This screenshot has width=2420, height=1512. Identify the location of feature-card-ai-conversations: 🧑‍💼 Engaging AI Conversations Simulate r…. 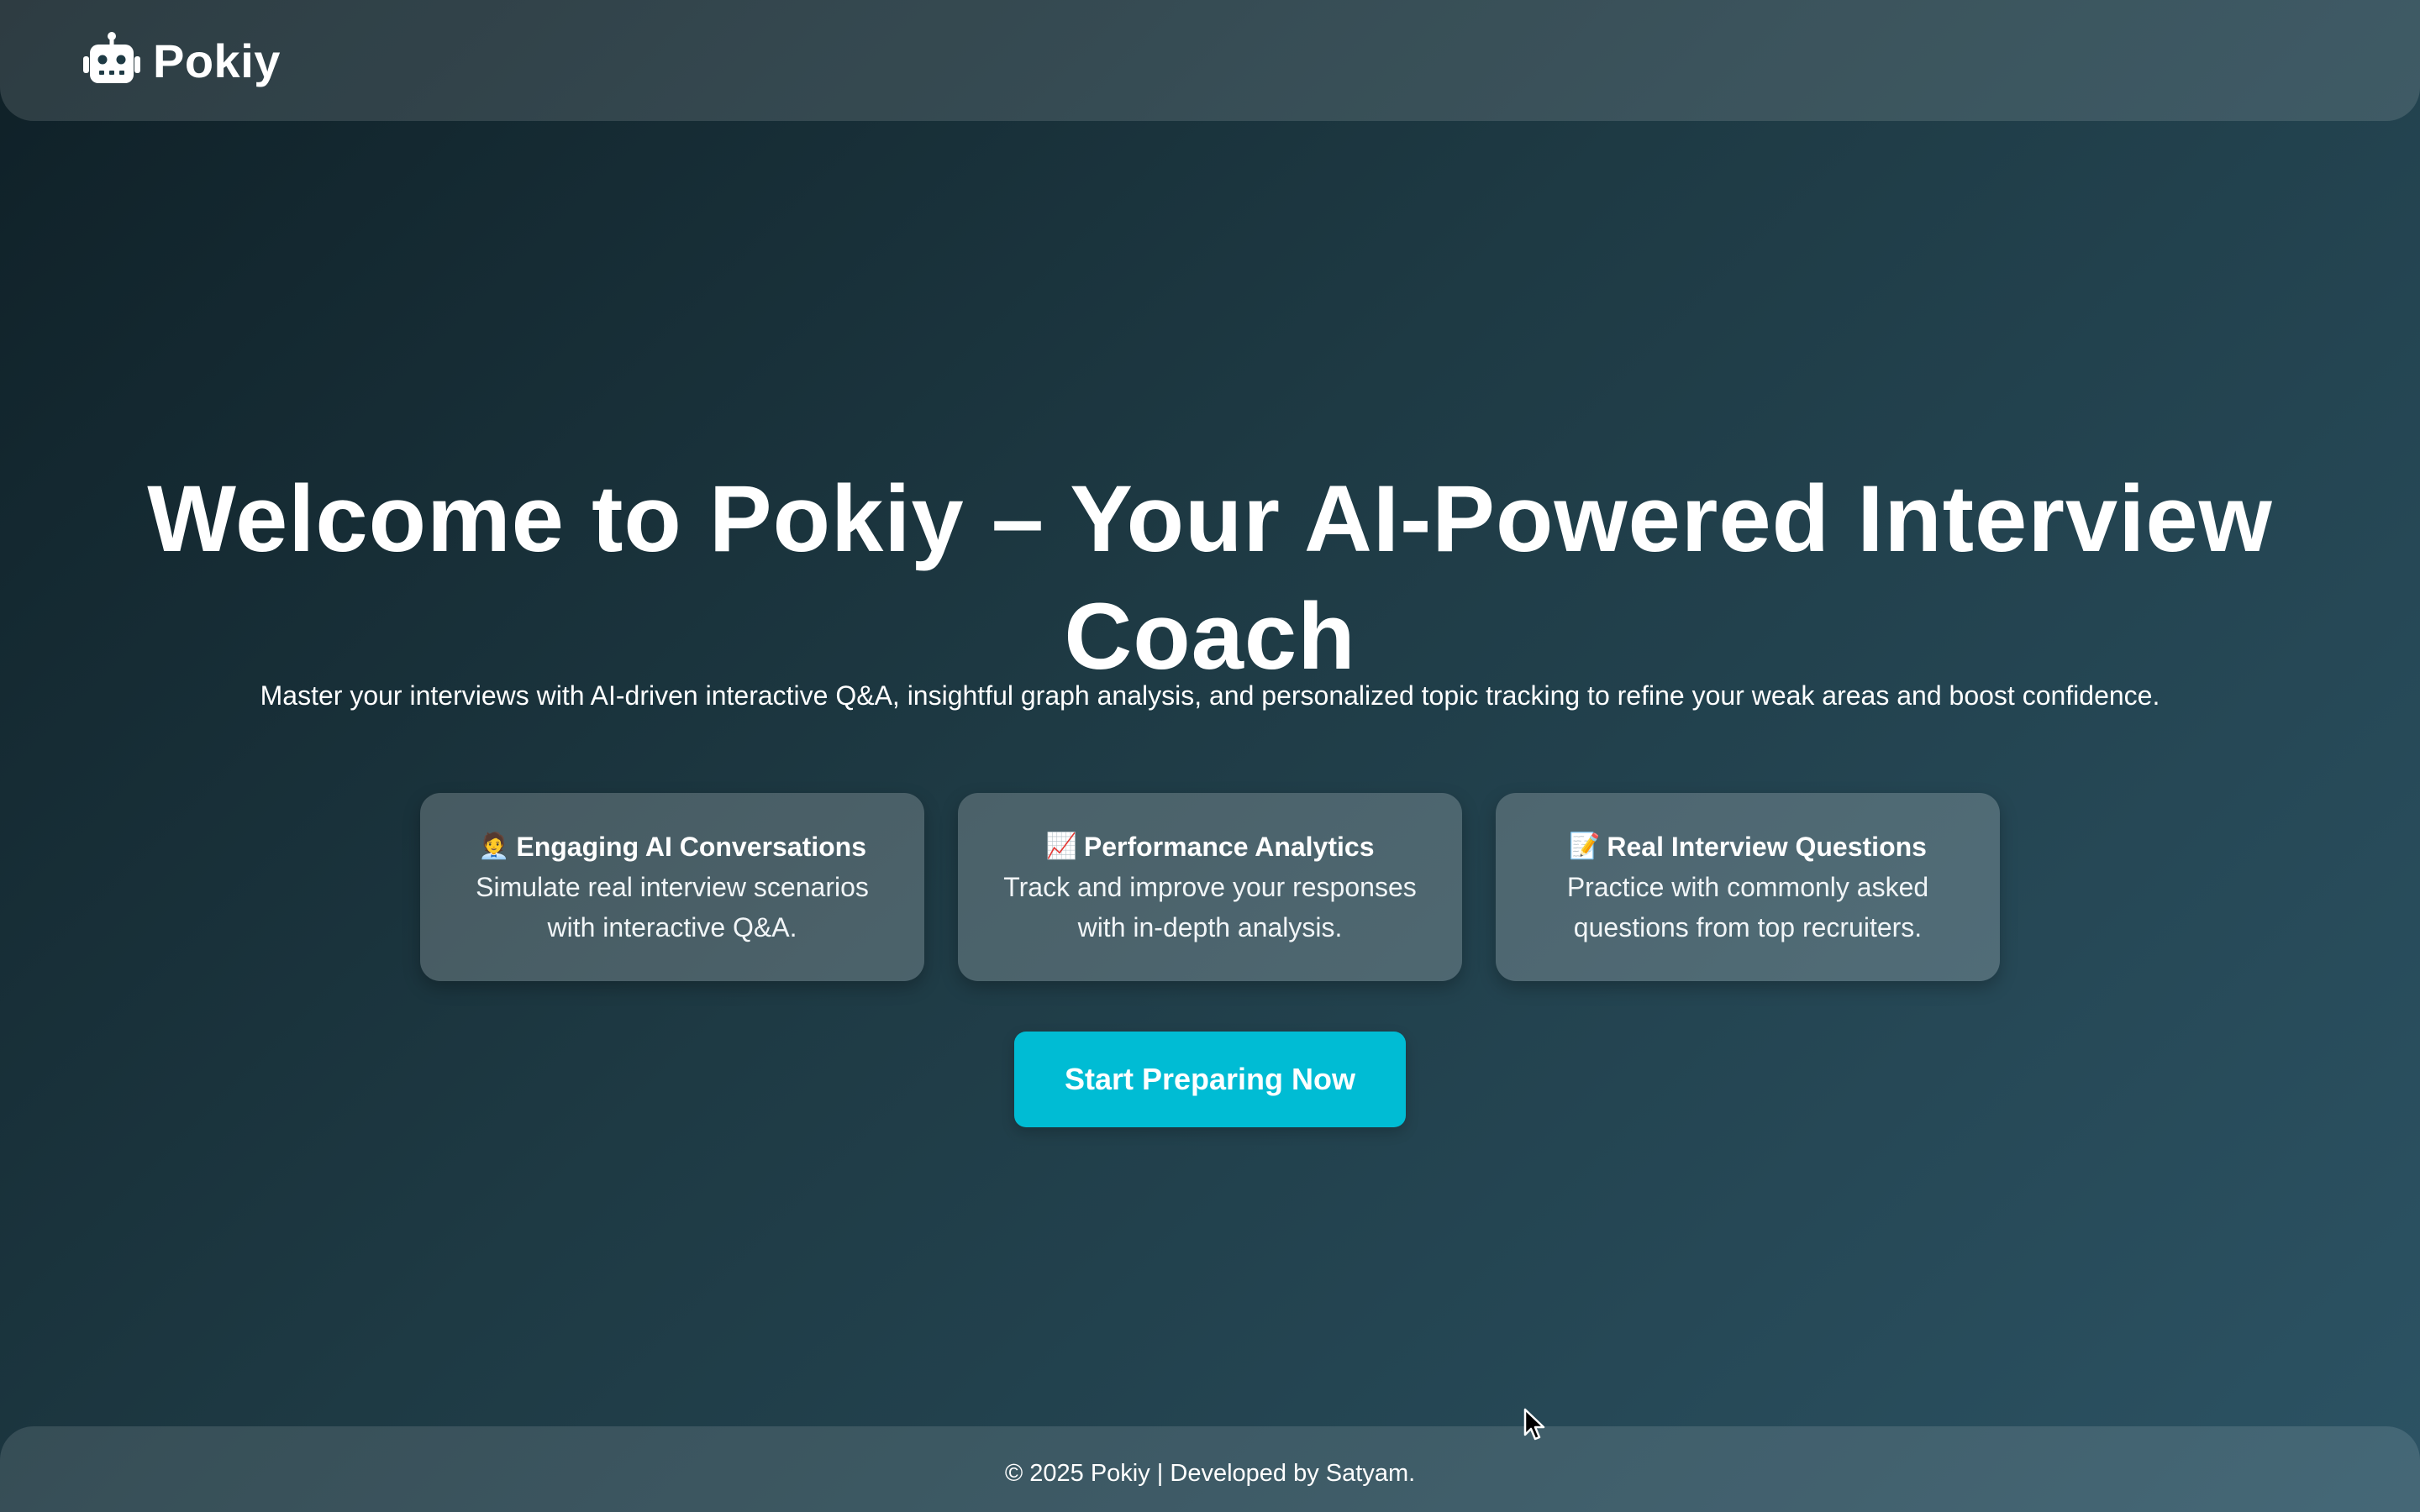
(672, 887).